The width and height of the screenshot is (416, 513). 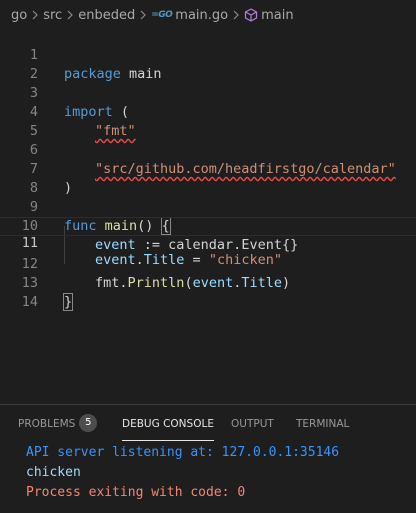 I want to click on tab-debug-console: DEBUG CONSOLE, so click(x=168, y=423).